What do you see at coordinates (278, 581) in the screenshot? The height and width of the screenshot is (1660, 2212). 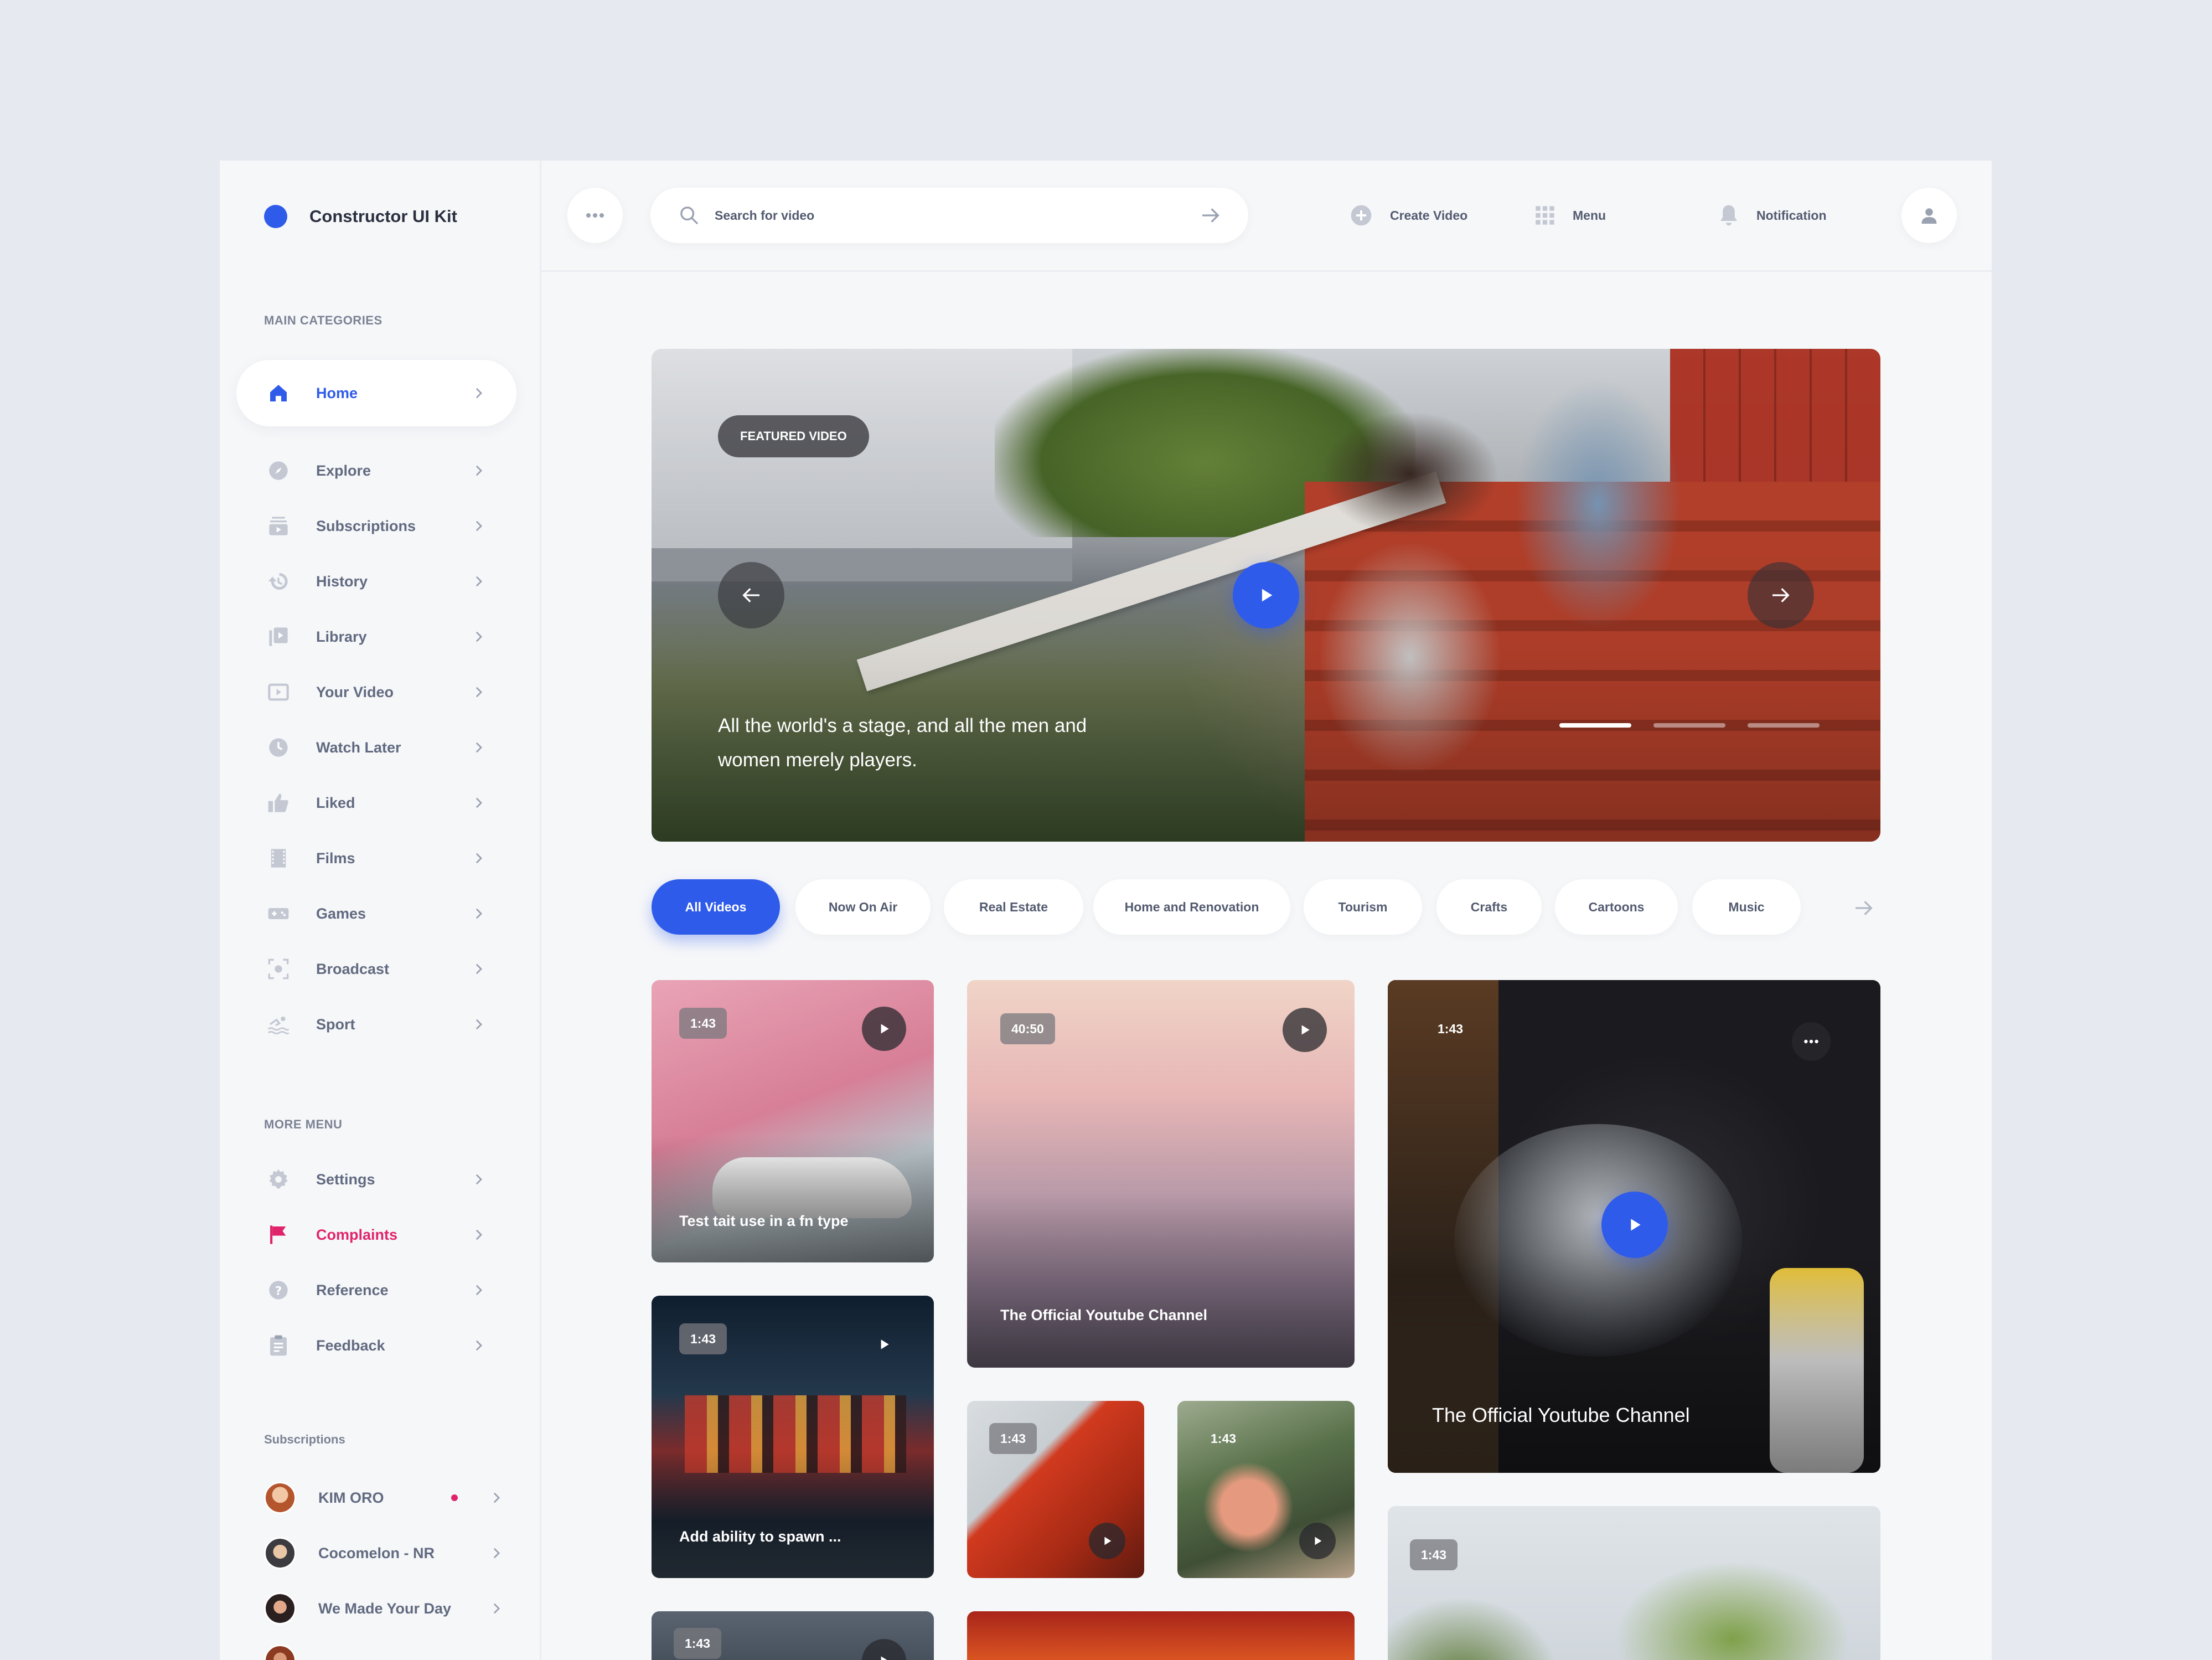 I see `history-icon` at bounding box center [278, 581].